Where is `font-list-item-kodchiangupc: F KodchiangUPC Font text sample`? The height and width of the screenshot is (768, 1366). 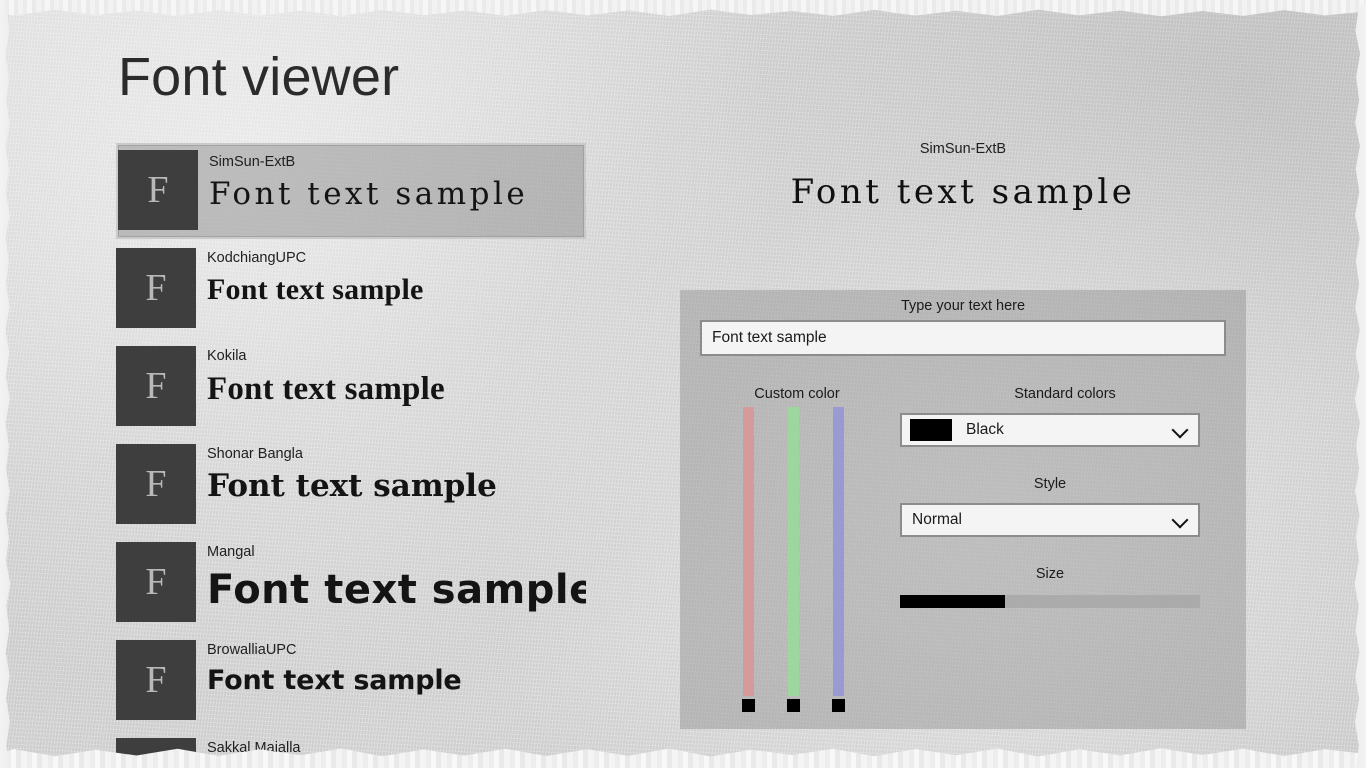
font-list-item-kodchiangupc: F KodchiangUPC Font text sample is located at coordinates (351, 289).